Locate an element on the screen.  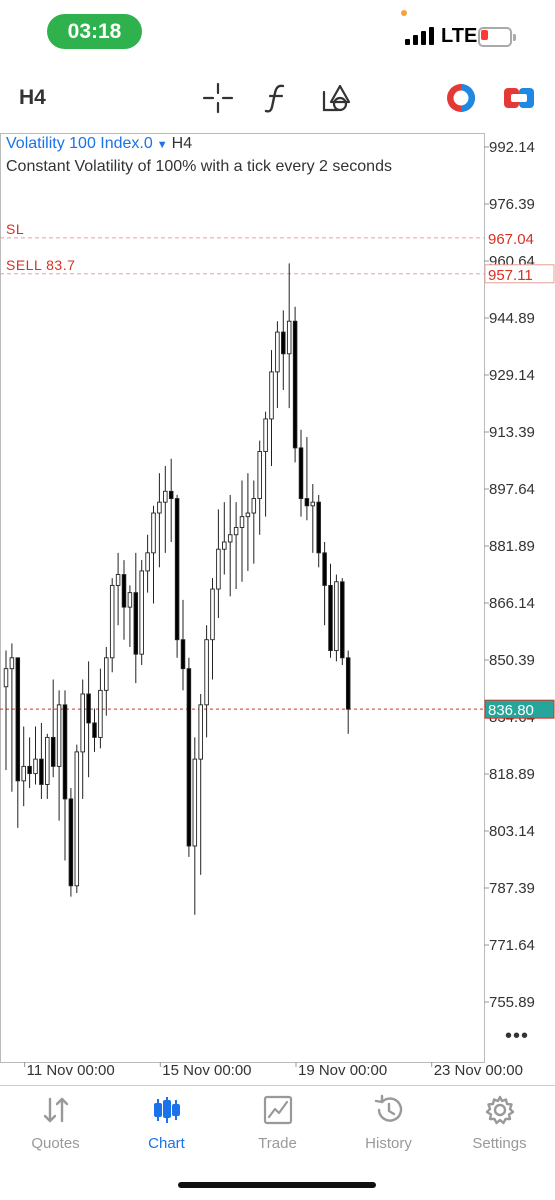
status-bar: 03:18 LTE is located at coordinates (277, 35).